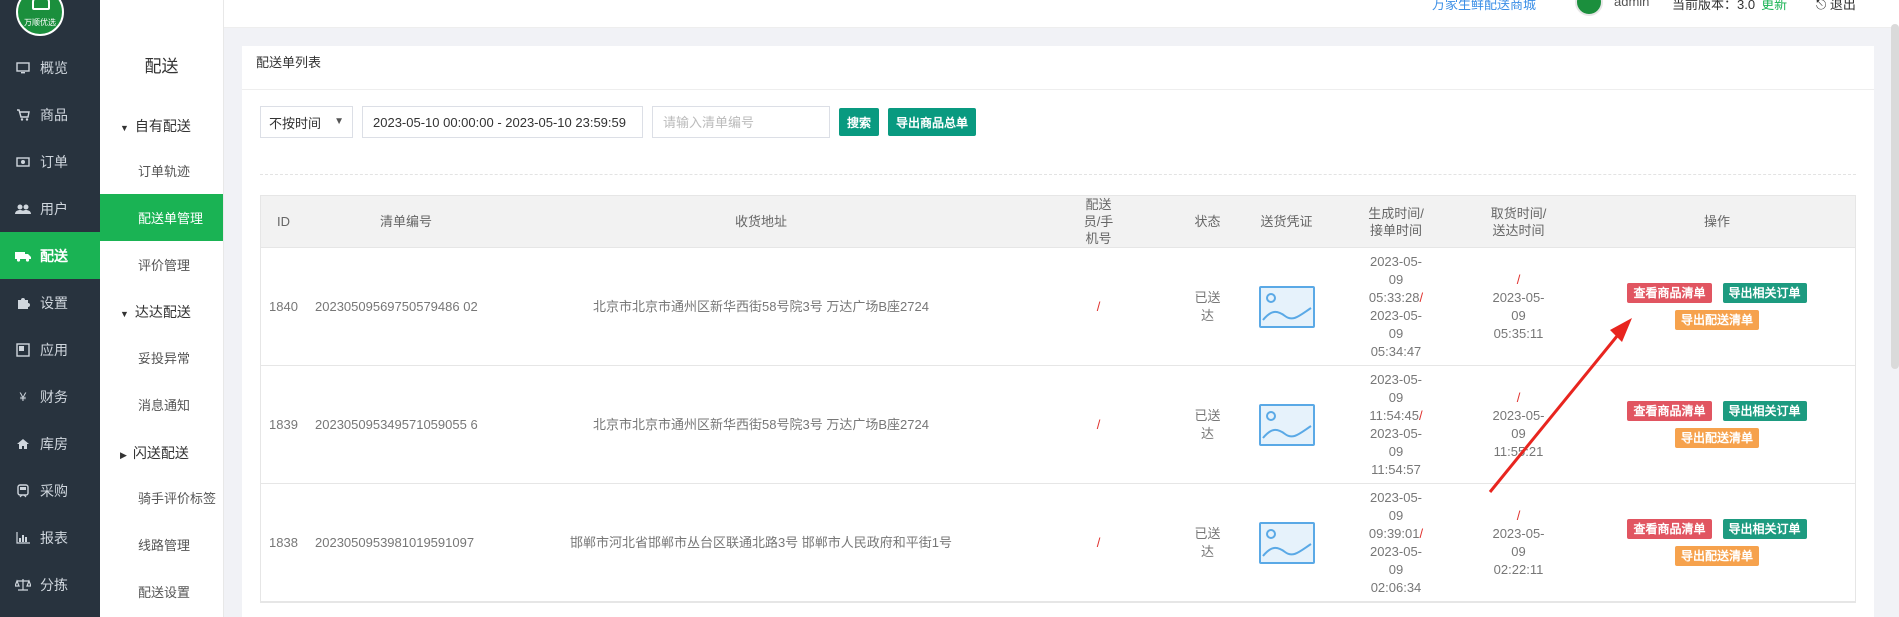 This screenshot has height=617, width=1899. What do you see at coordinates (161, 544) in the screenshot?
I see `sub-item-route-manage: 线路管理` at bounding box center [161, 544].